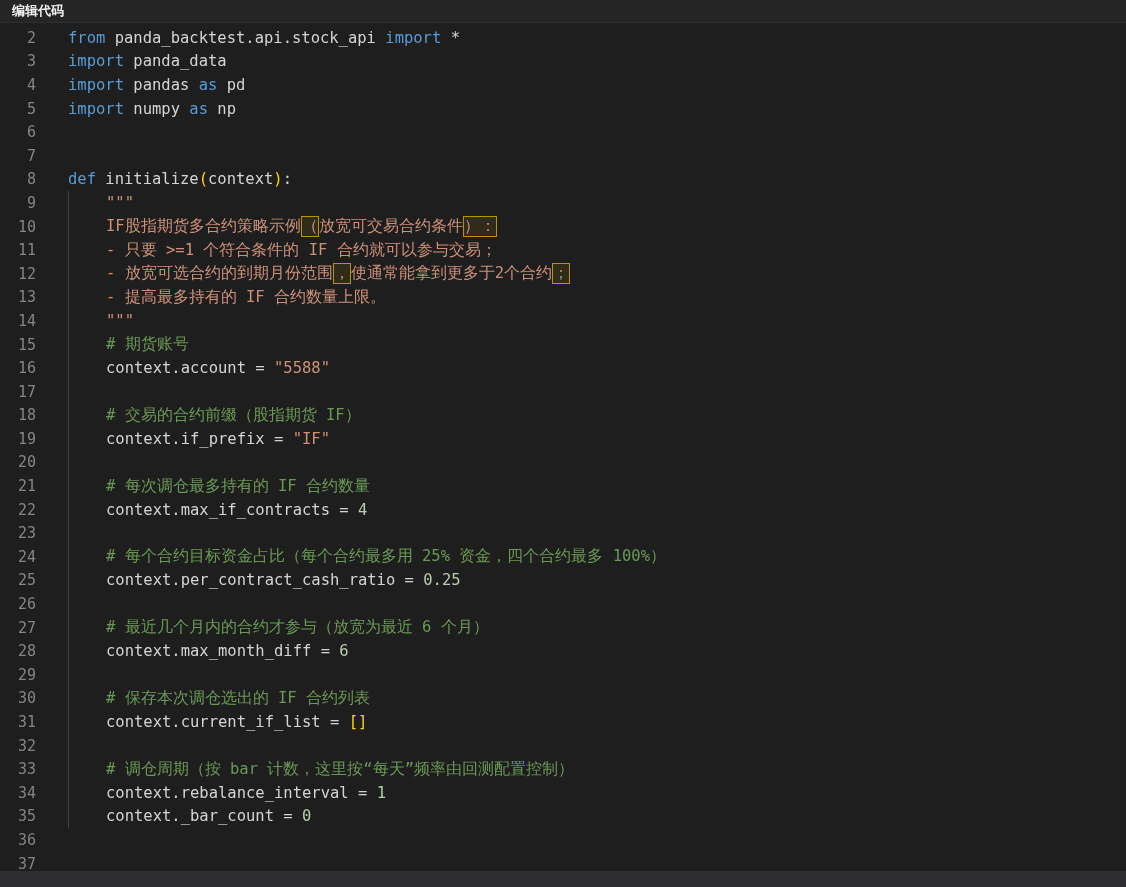 Image resolution: width=1126 pixels, height=887 pixels. I want to click on line-number: 21, so click(26, 486).